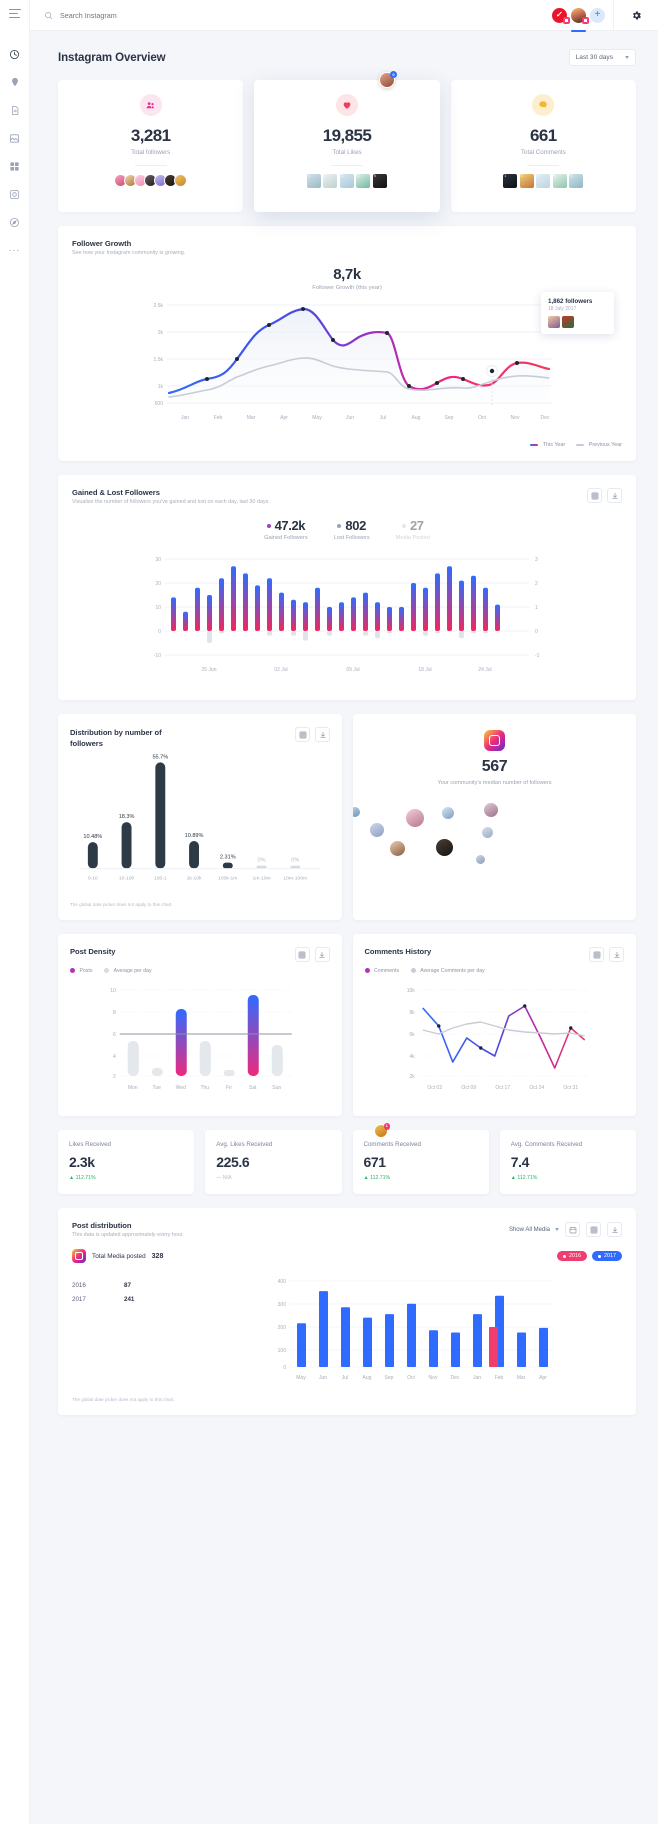  I want to click on sidebar-item-explore, so click(15, 222).